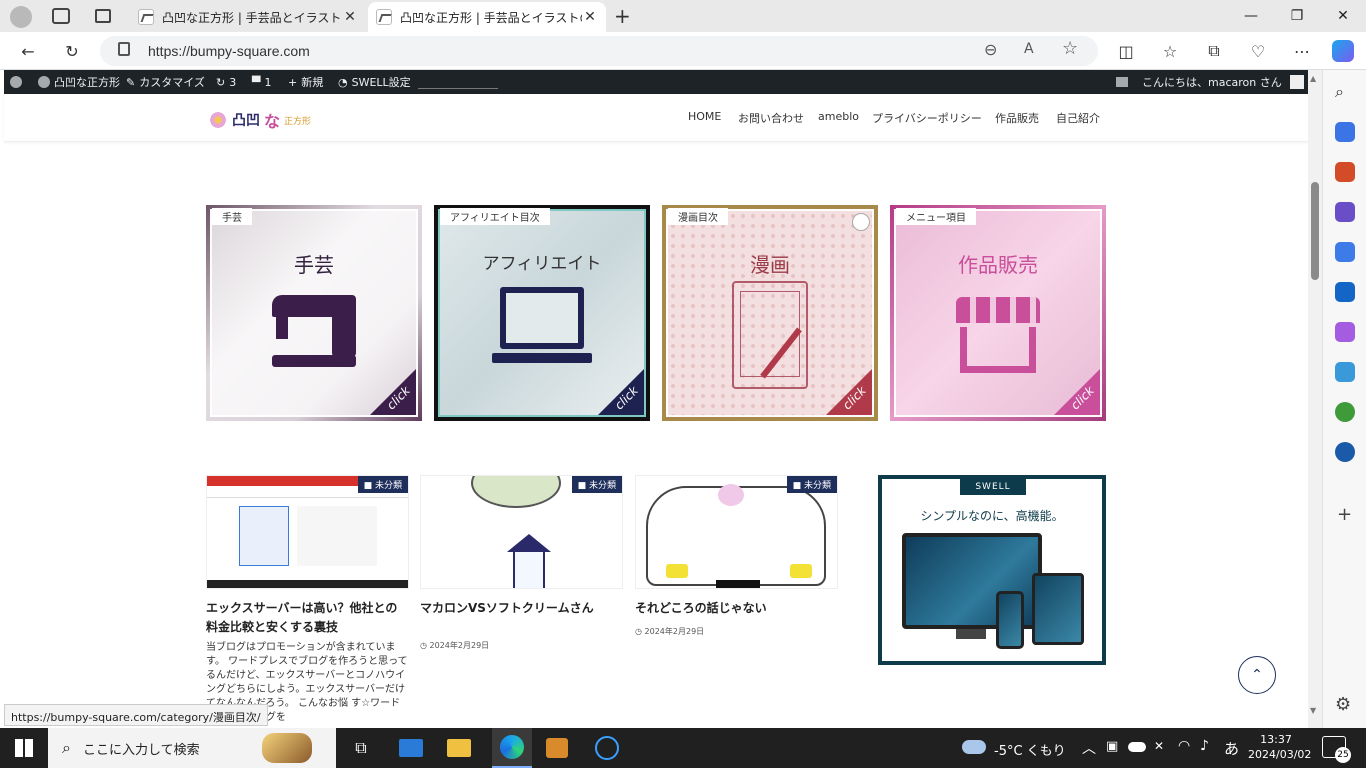  I want to click on copilot-icon, so click(1343, 51).